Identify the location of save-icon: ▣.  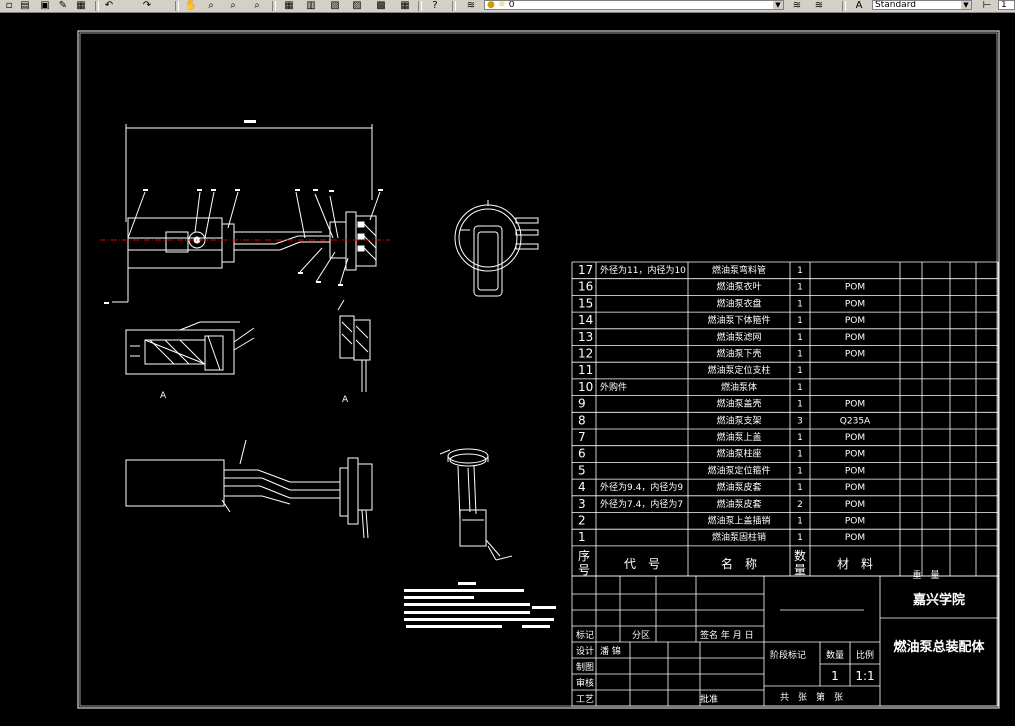
(45, 5).